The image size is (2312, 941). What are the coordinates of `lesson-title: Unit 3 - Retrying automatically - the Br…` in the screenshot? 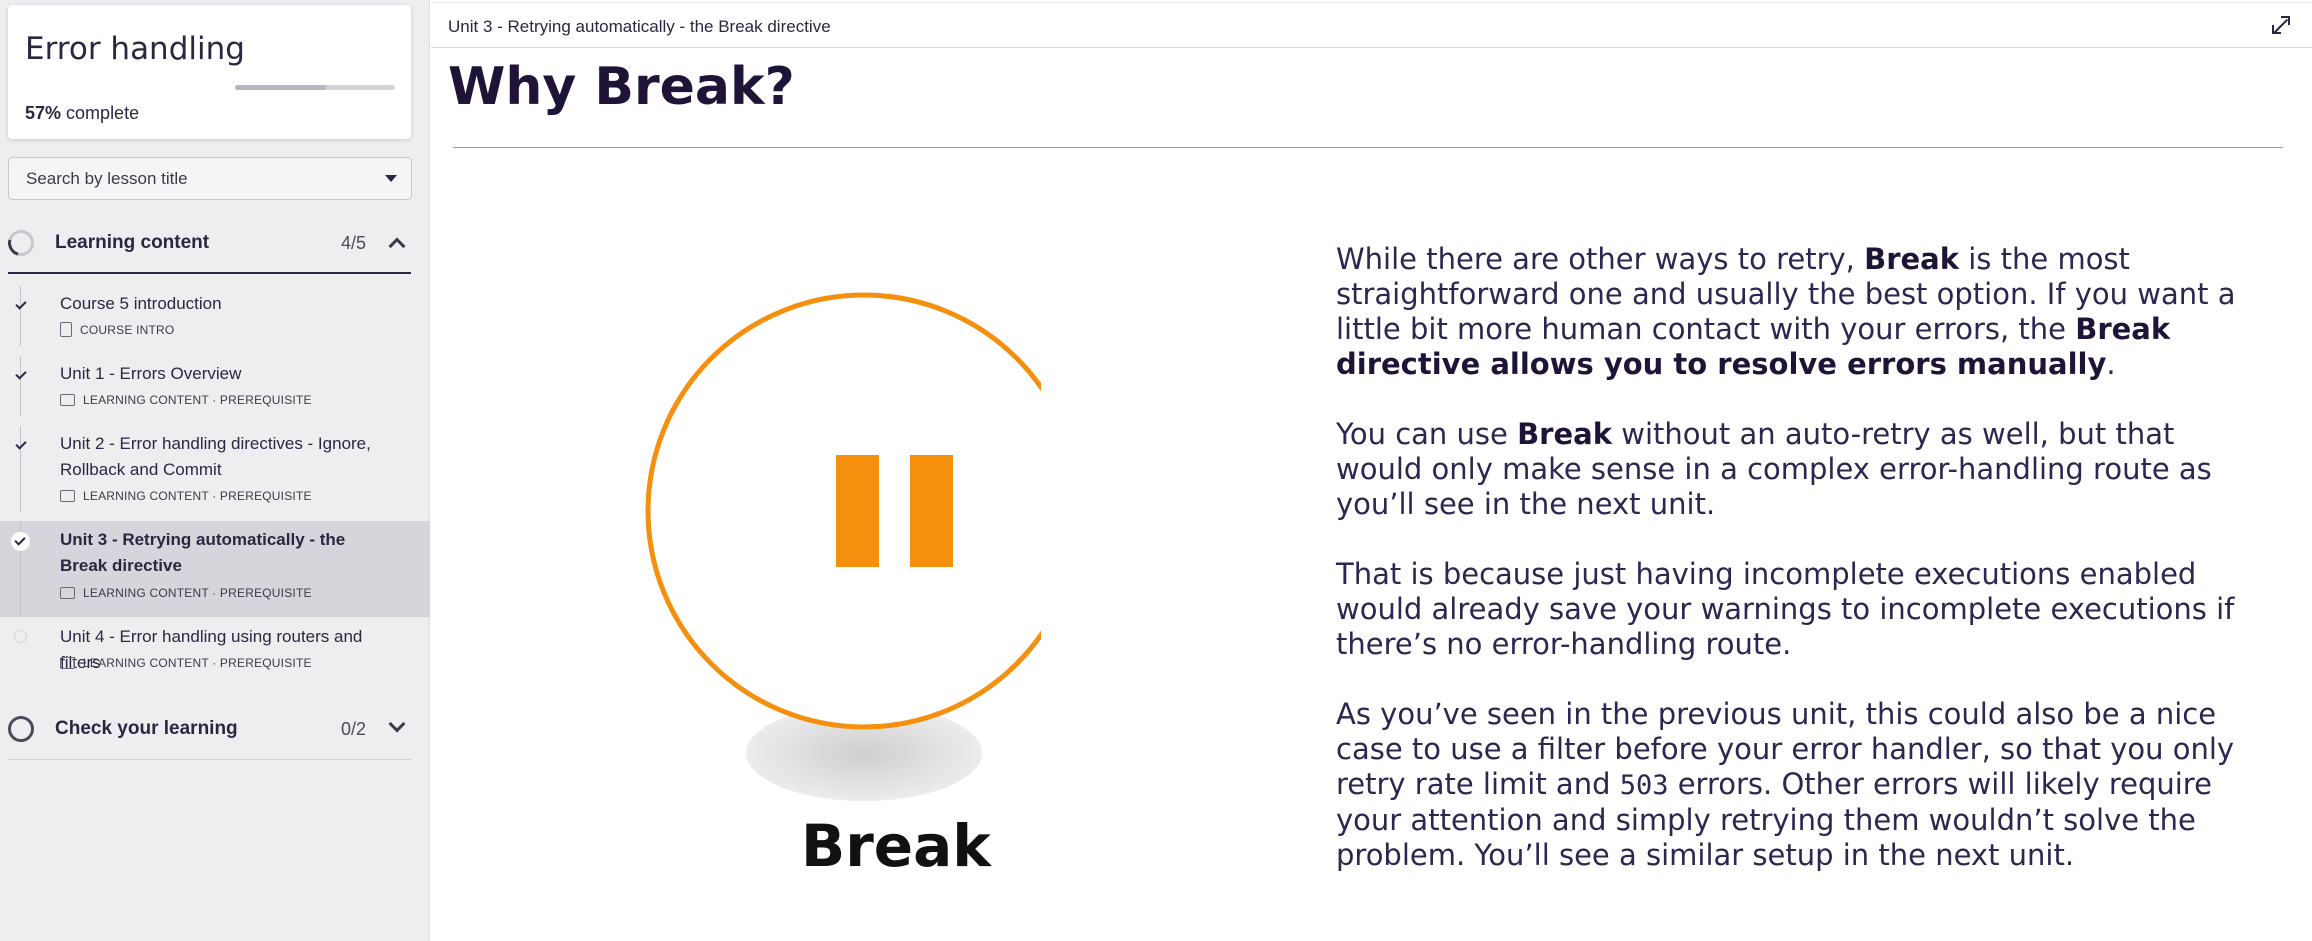 It's located at (203, 552).